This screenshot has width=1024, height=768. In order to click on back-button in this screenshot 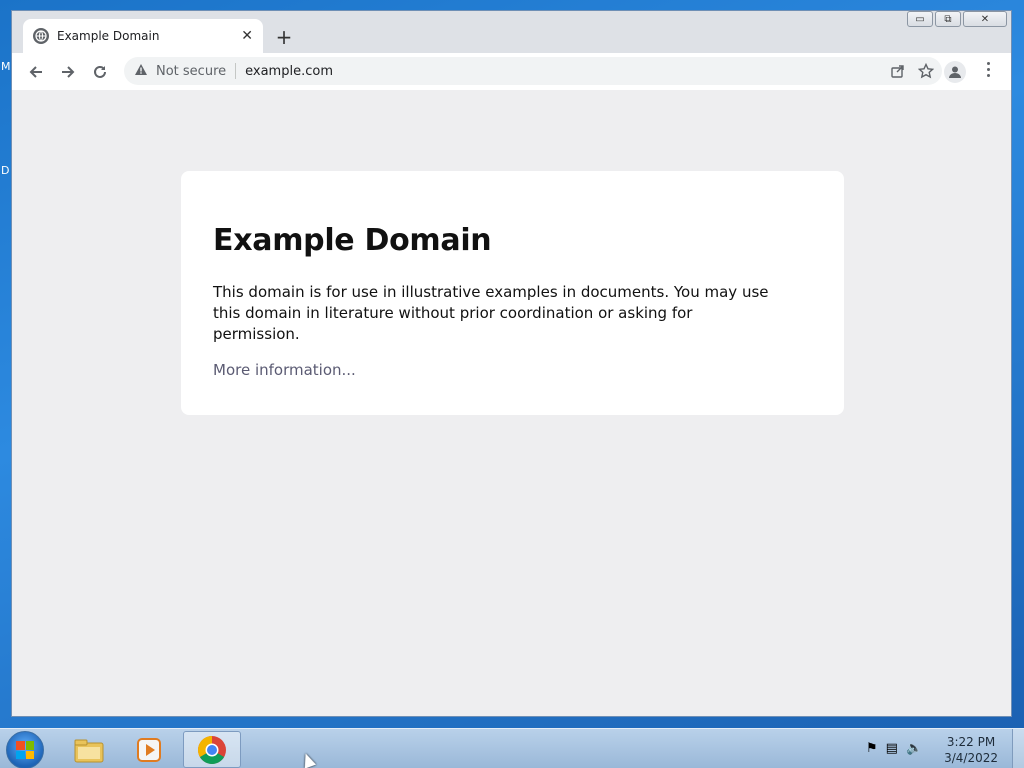, I will do `click(36, 72)`.